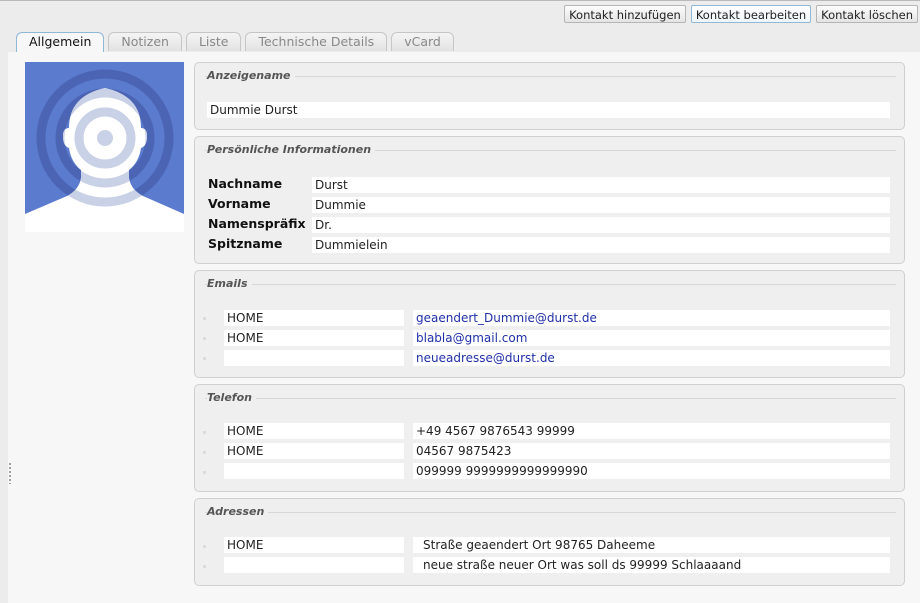 The width and height of the screenshot is (920, 603). Describe the element at coordinates (314, 565) in the screenshot. I see `address-type-field` at that location.